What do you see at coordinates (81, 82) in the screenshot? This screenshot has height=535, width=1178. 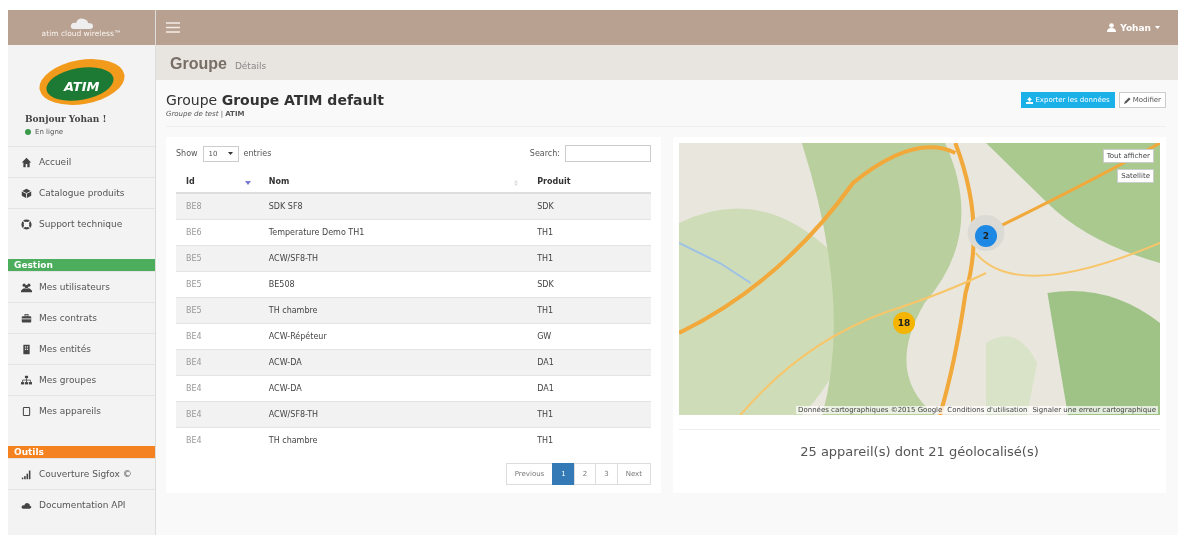 I see `logo: ATIM` at bounding box center [81, 82].